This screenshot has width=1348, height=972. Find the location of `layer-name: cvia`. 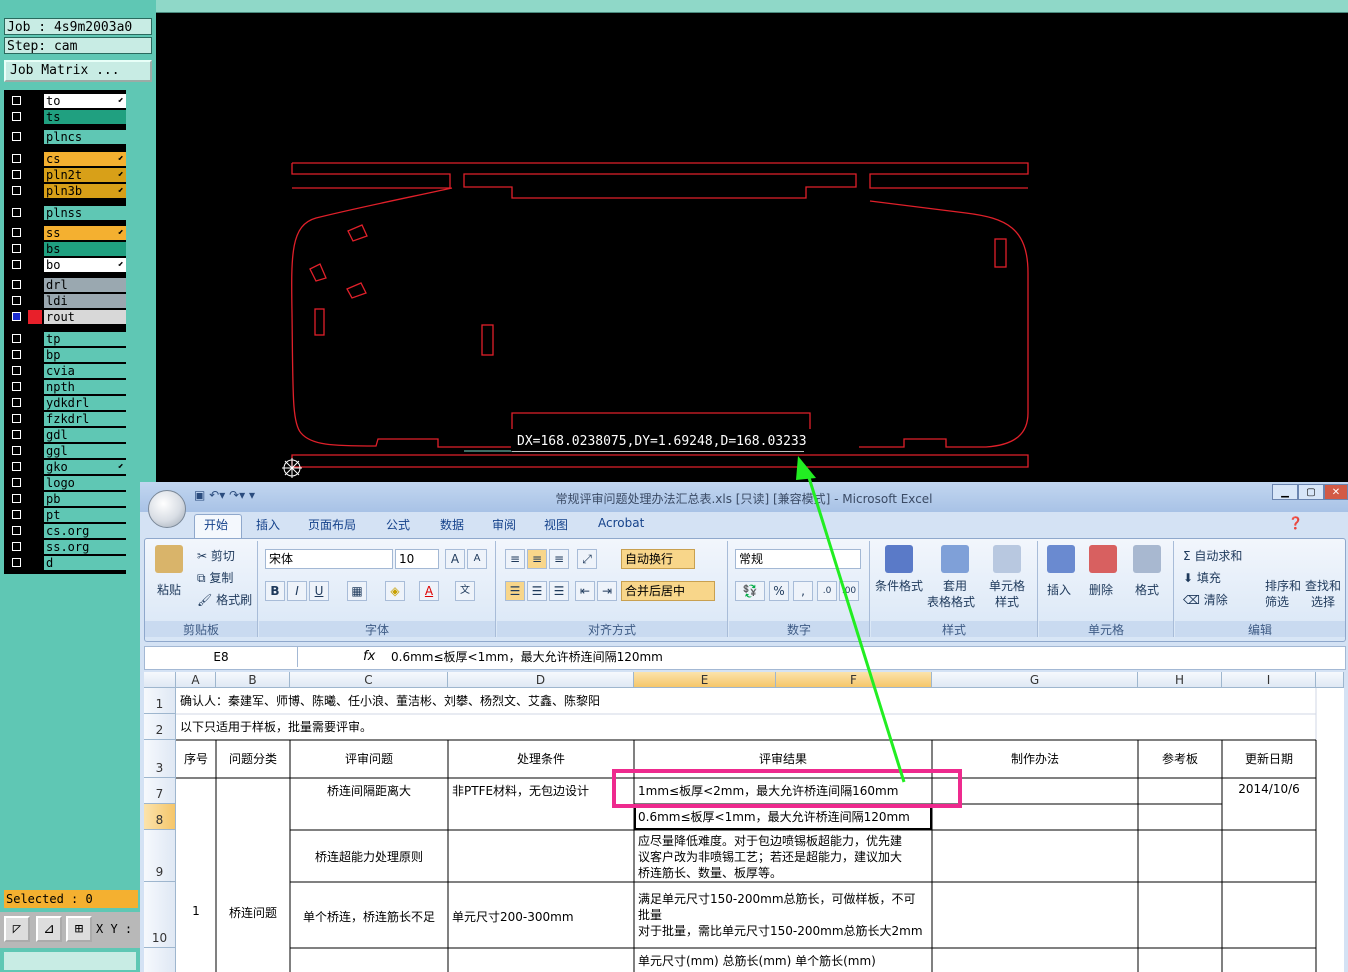

layer-name: cvia is located at coordinates (85, 371).